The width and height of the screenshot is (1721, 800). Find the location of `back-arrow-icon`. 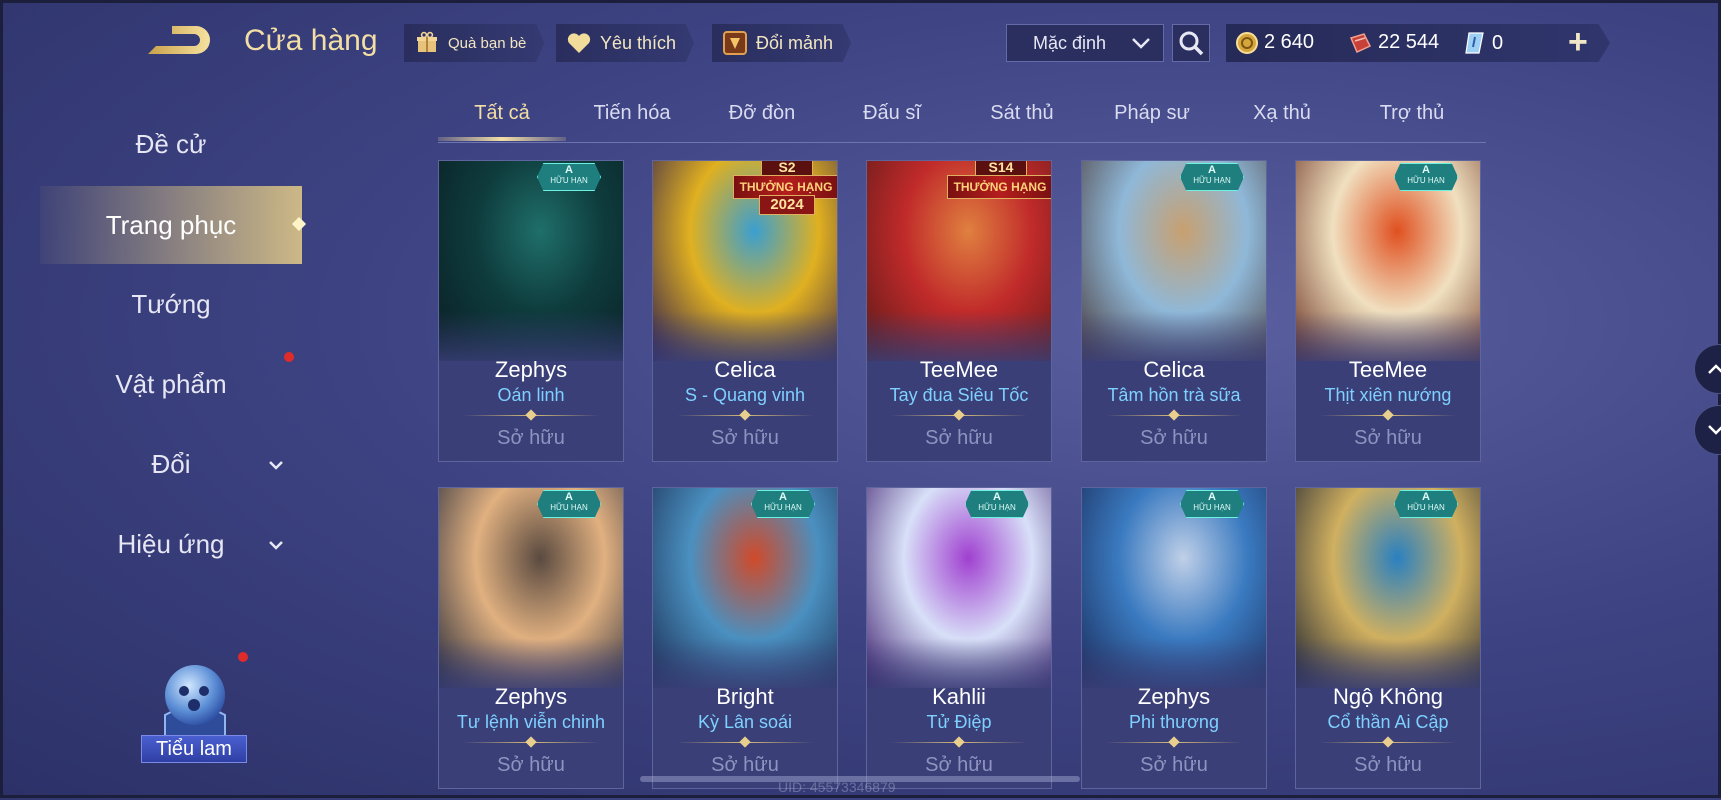

back-arrow-icon is located at coordinates (179, 40).